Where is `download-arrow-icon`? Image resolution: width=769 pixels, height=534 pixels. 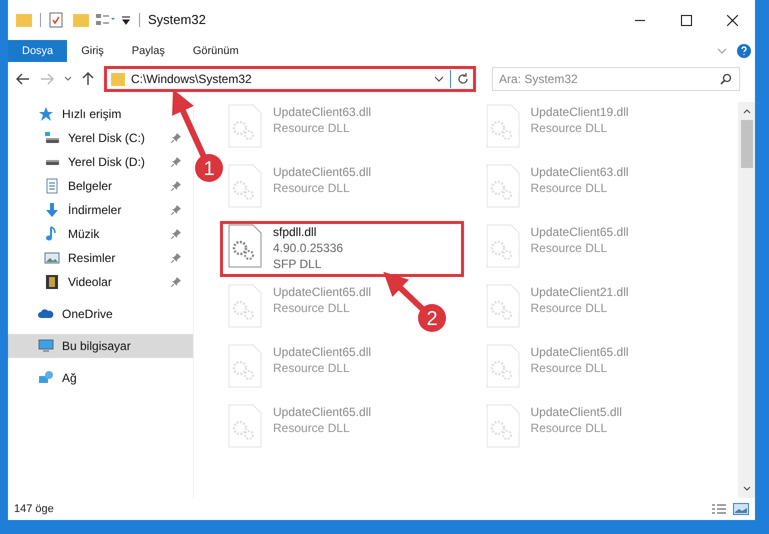
download-arrow-icon is located at coordinates (52, 210).